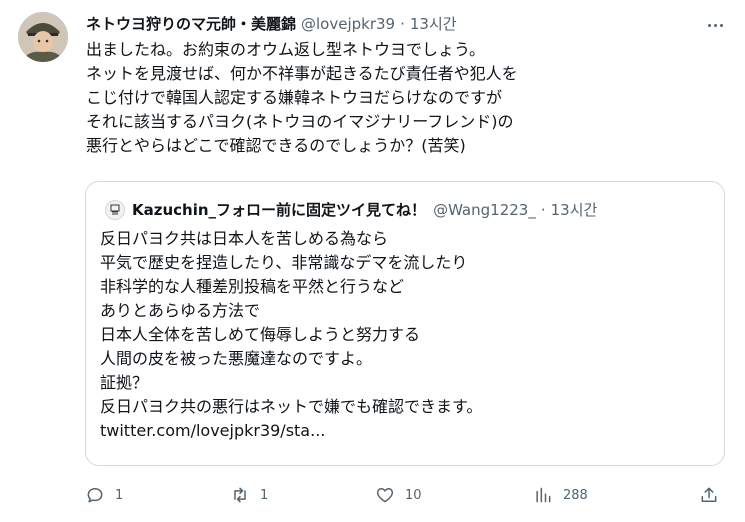 Image resolution: width=745 pixels, height=522 pixels. I want to click on reply-button: 1, so click(104, 495).